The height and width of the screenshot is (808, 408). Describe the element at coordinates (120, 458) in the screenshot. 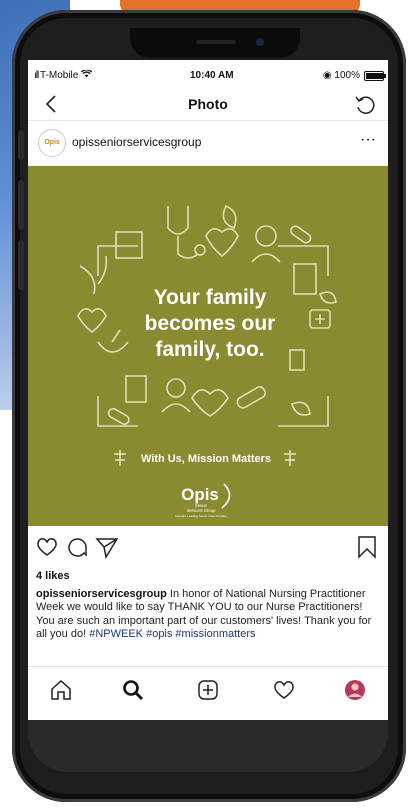

I see `tagline-leaf-left-icon` at that location.